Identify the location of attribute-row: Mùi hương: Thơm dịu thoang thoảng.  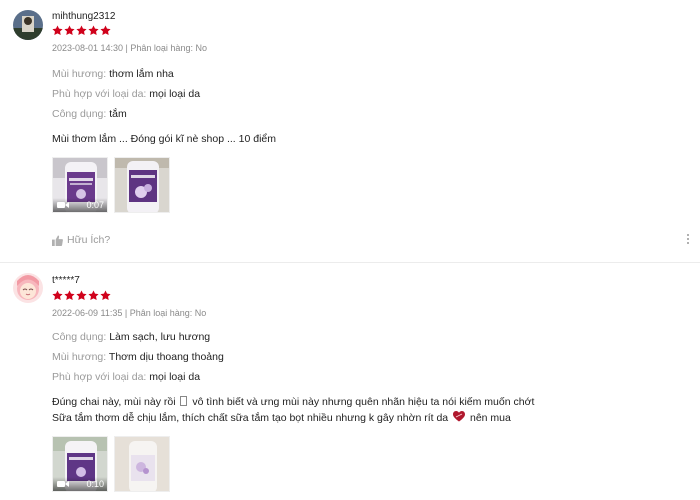
(138, 357).